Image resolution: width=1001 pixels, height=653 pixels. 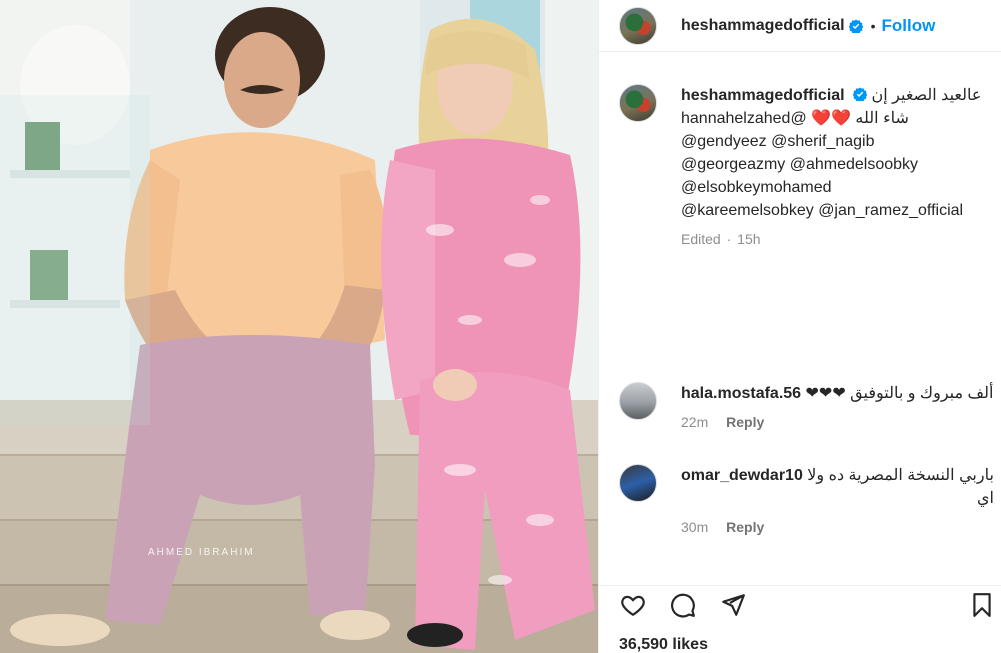 What do you see at coordinates (926, 95) in the screenshot?
I see `caption-line-1: عالعيد الصغير إن` at bounding box center [926, 95].